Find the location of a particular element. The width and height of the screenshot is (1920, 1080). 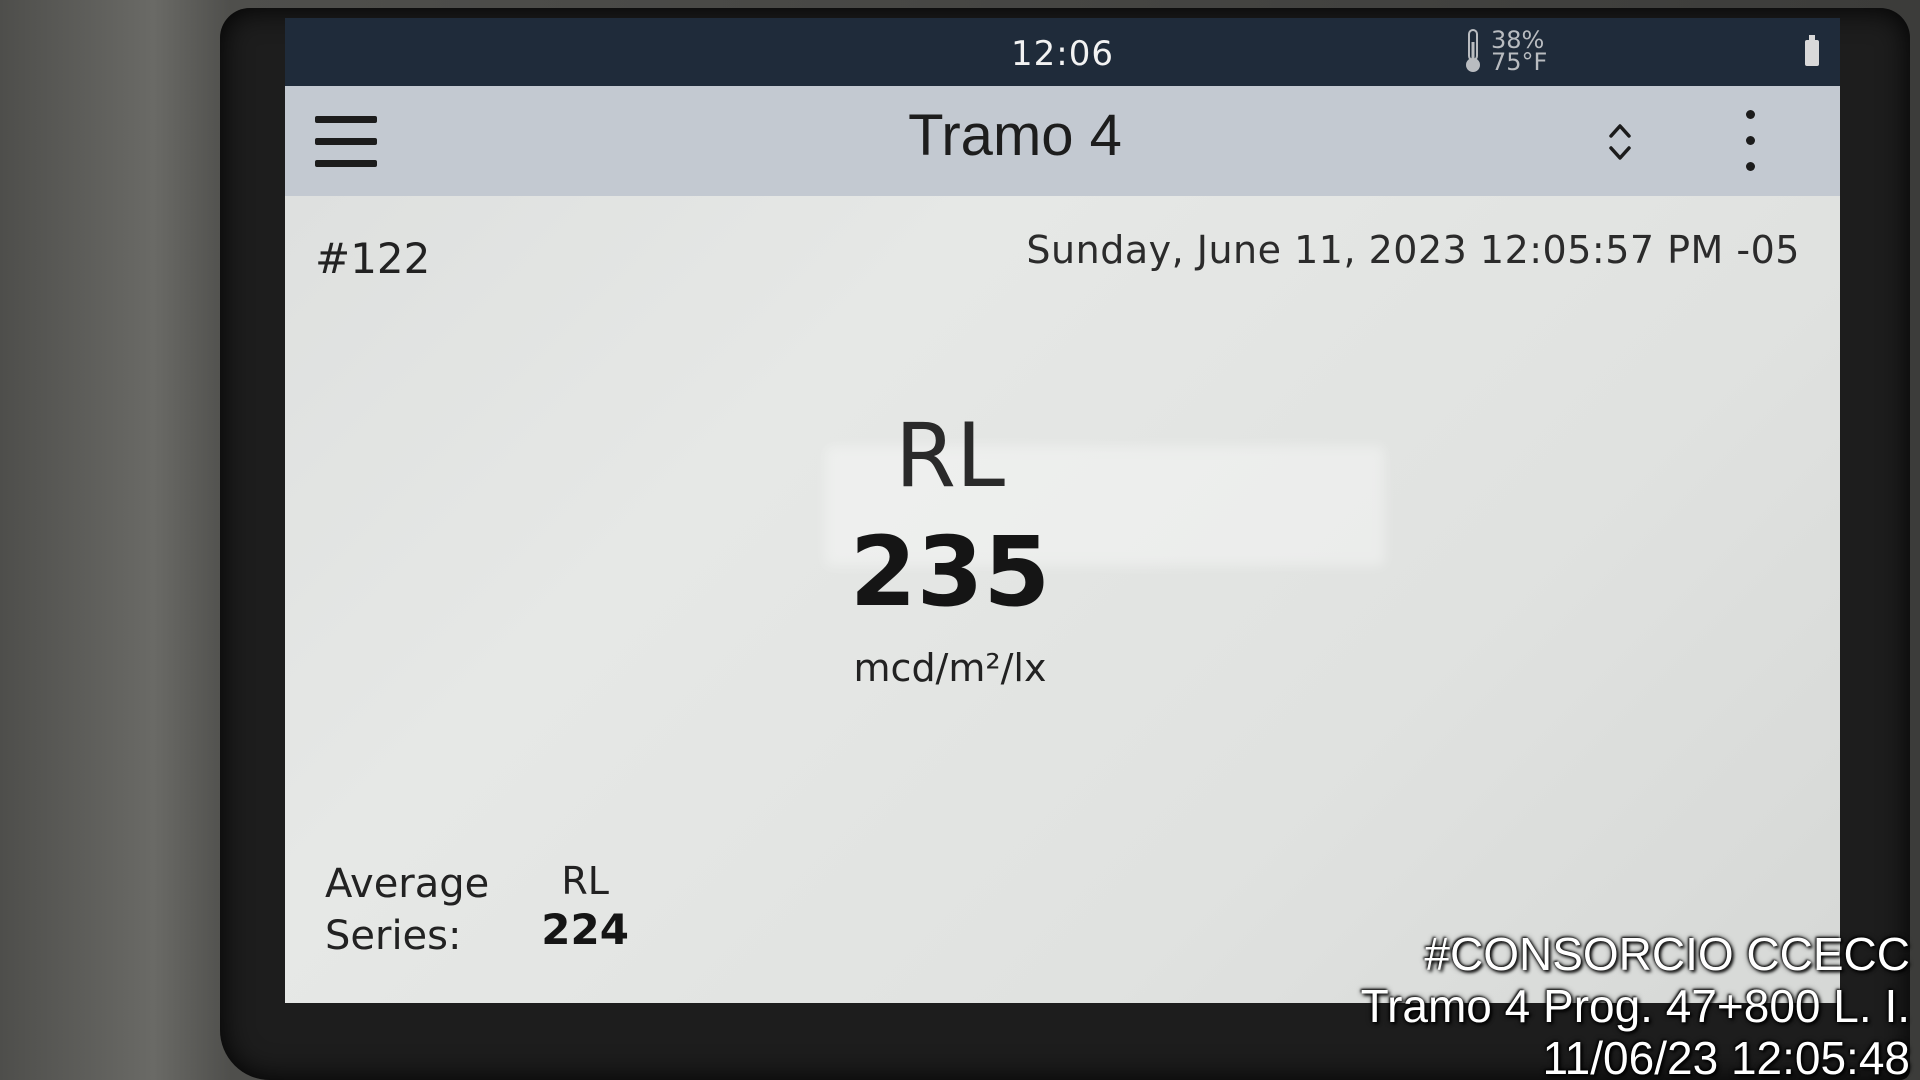

watermark-line2: Tramo 4 Prog. 47+800 L. I. is located at coordinates (1635, 1006).